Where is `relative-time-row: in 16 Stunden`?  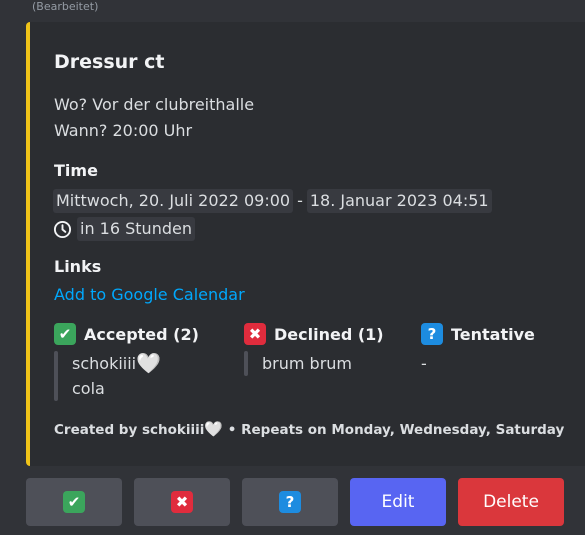 relative-time-row: in 16 Stunden is located at coordinates (124, 229).